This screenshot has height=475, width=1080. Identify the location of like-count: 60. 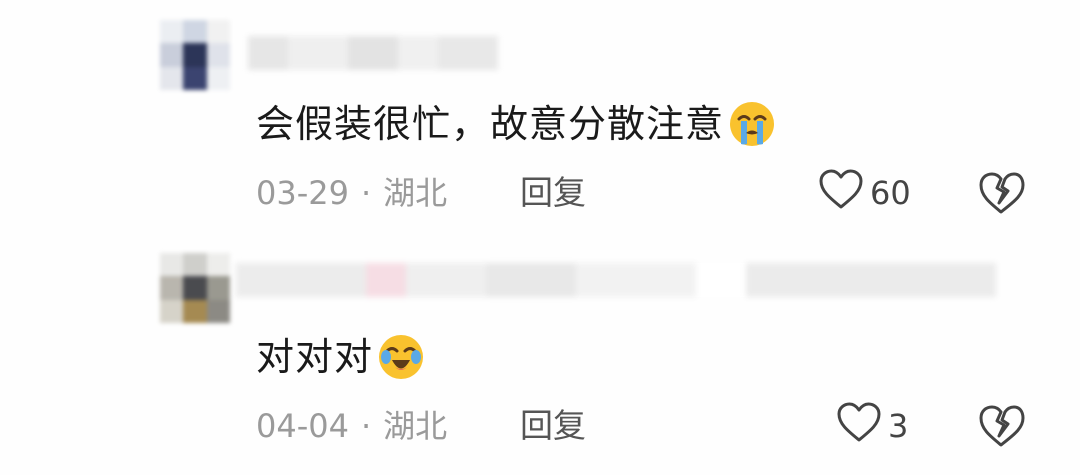
(890, 193).